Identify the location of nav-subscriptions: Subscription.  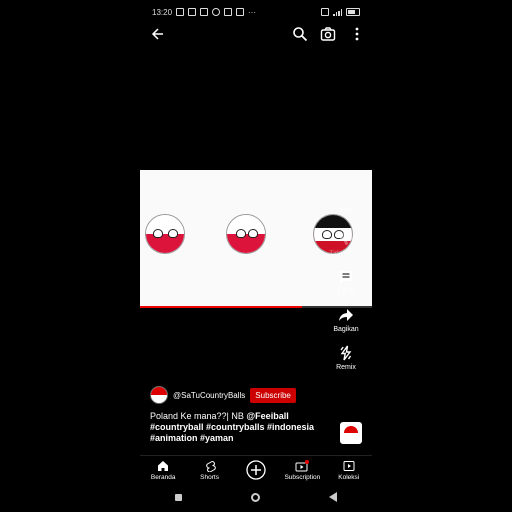
(302, 468).